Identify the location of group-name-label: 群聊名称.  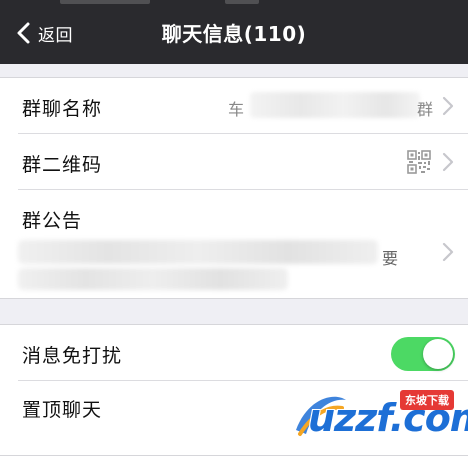
(62, 109).